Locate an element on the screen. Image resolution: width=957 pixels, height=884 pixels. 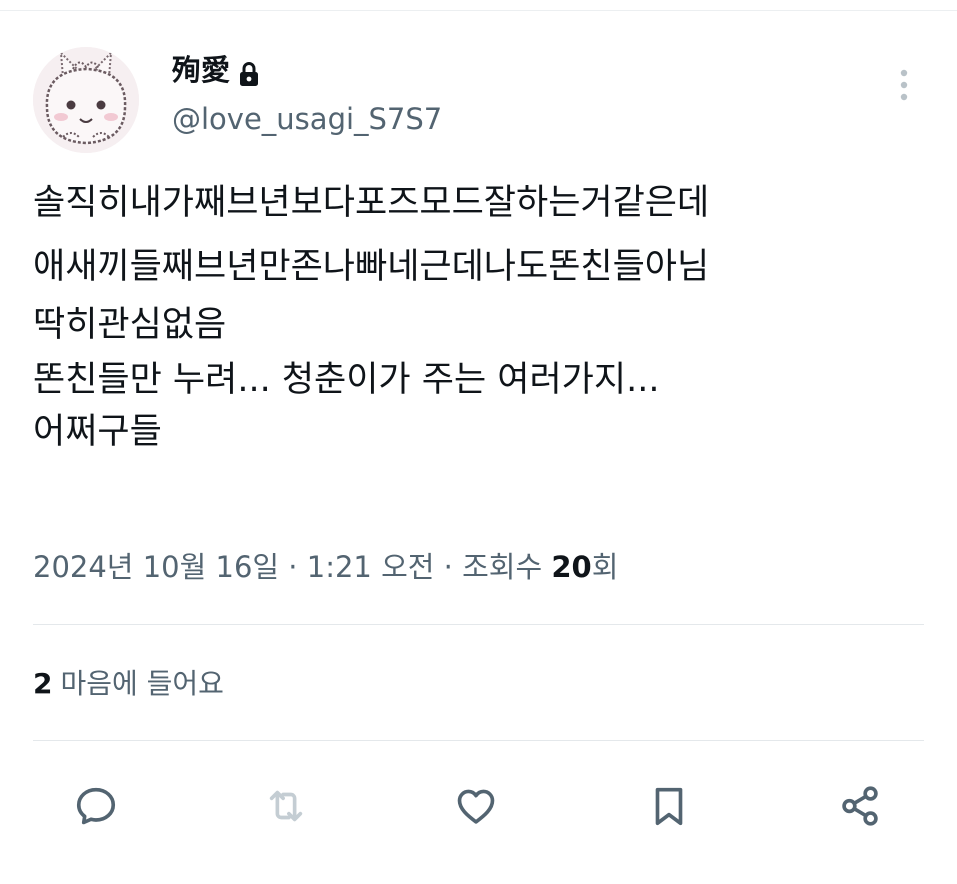
bookmark-button is located at coordinates (669, 806).